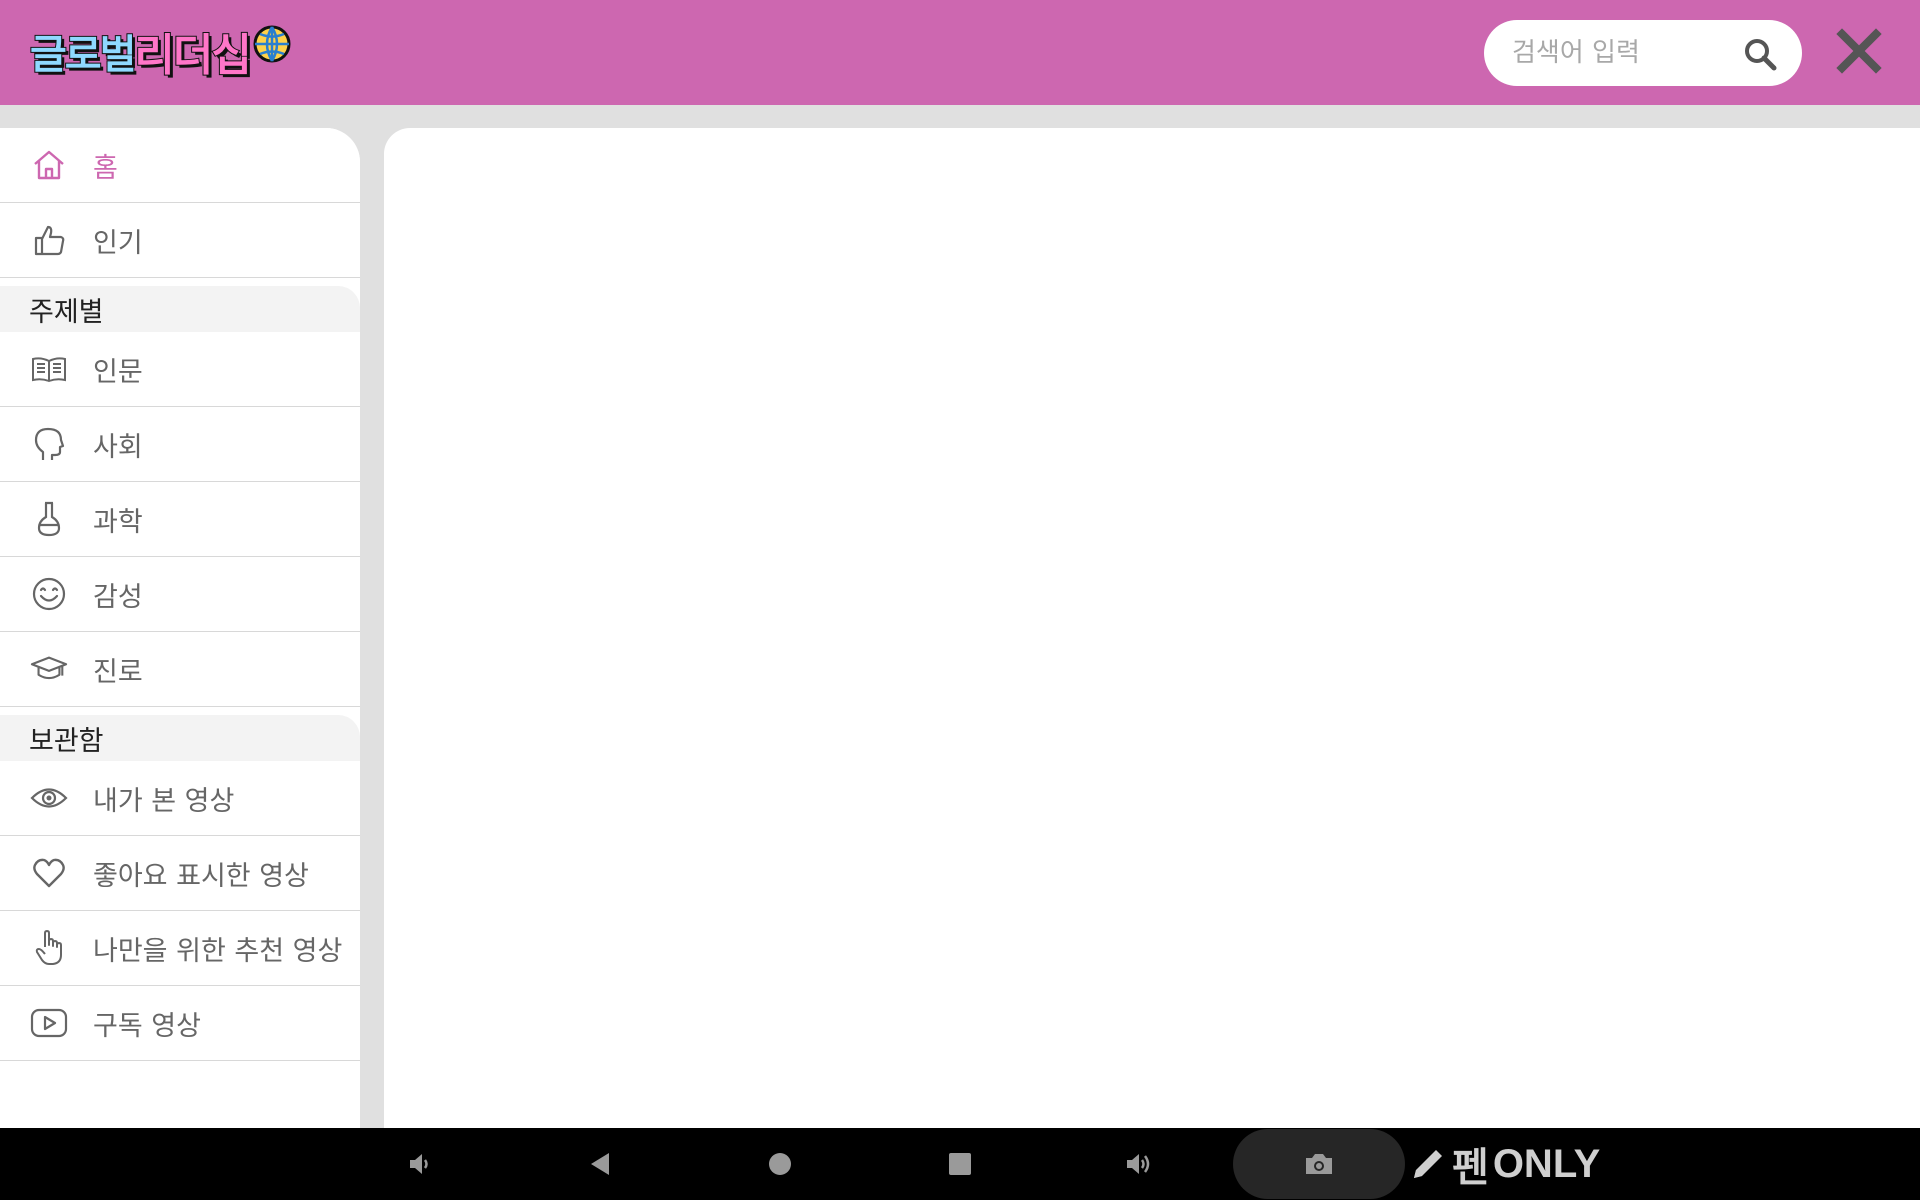 This screenshot has width=1920, height=1200. I want to click on section-header-library: 보관함, so click(180, 738).